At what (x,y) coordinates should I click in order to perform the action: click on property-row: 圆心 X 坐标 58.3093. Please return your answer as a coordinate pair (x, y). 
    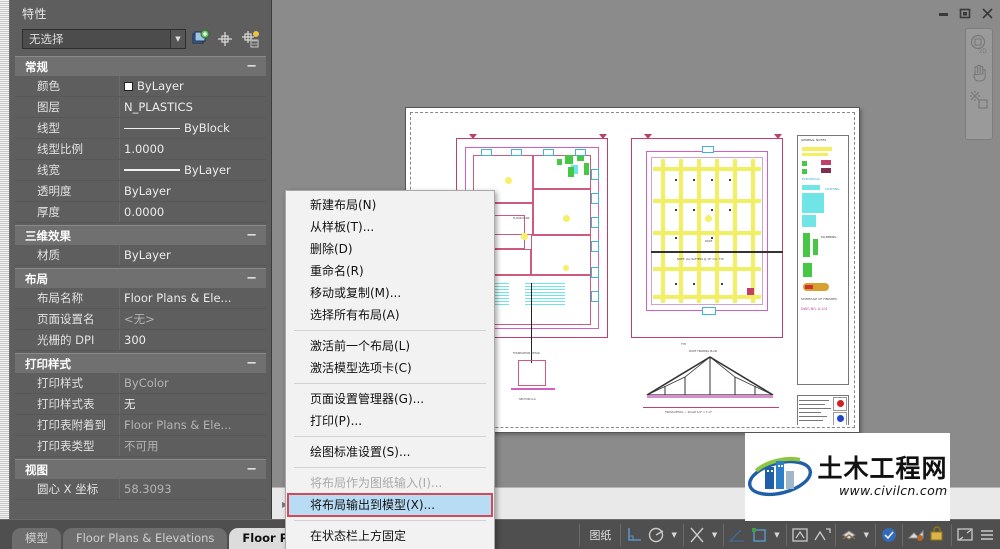
    Looking at the image, I should click on (140, 489).